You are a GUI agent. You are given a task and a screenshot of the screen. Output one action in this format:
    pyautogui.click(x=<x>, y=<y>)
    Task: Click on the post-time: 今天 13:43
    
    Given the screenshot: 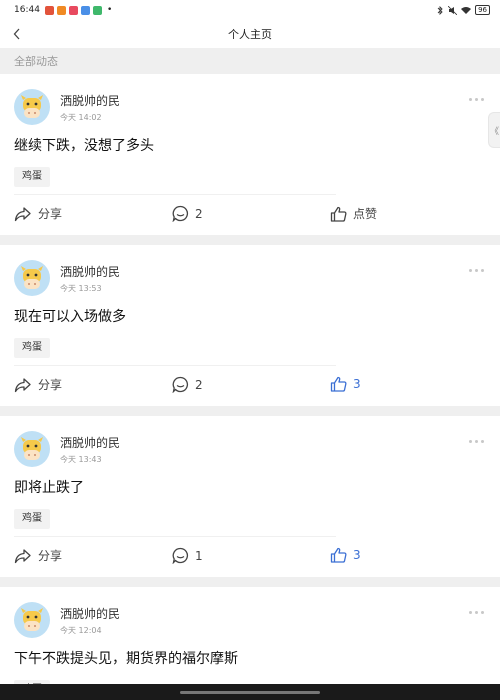 What is the action you would take?
    pyautogui.click(x=81, y=459)
    